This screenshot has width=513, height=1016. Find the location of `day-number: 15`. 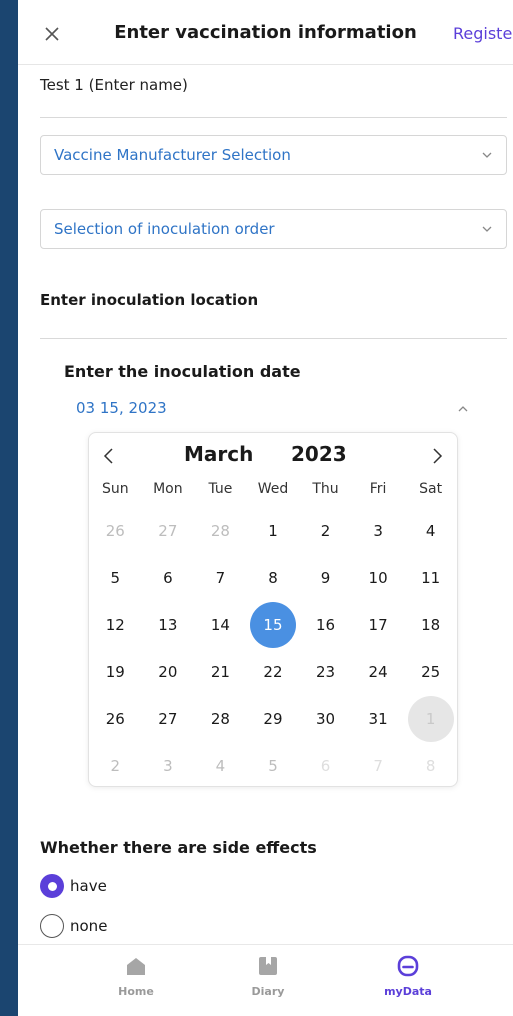

day-number: 15 is located at coordinates (272, 624).